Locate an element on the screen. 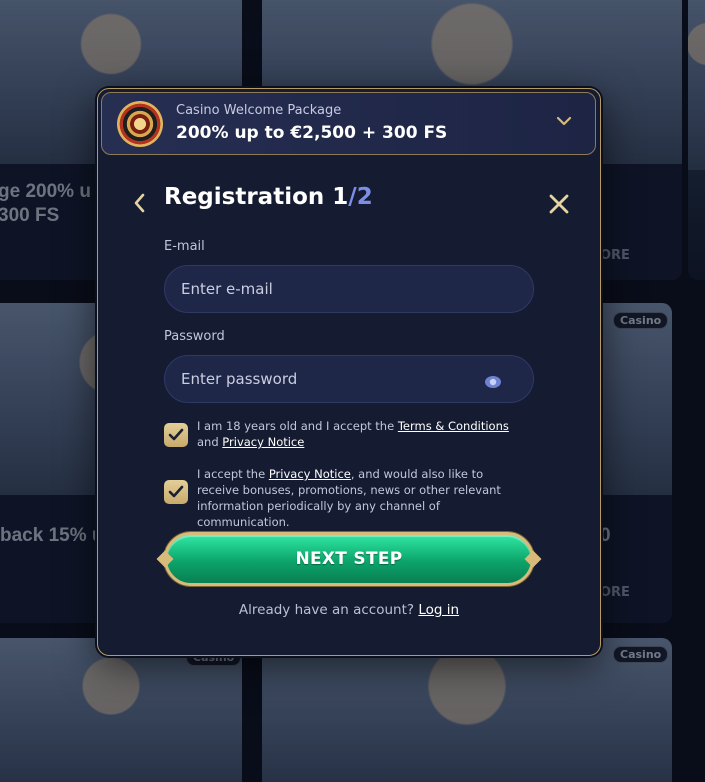 The image size is (705, 782). login-prompt: Already have an account? Log in is located at coordinates (349, 610).